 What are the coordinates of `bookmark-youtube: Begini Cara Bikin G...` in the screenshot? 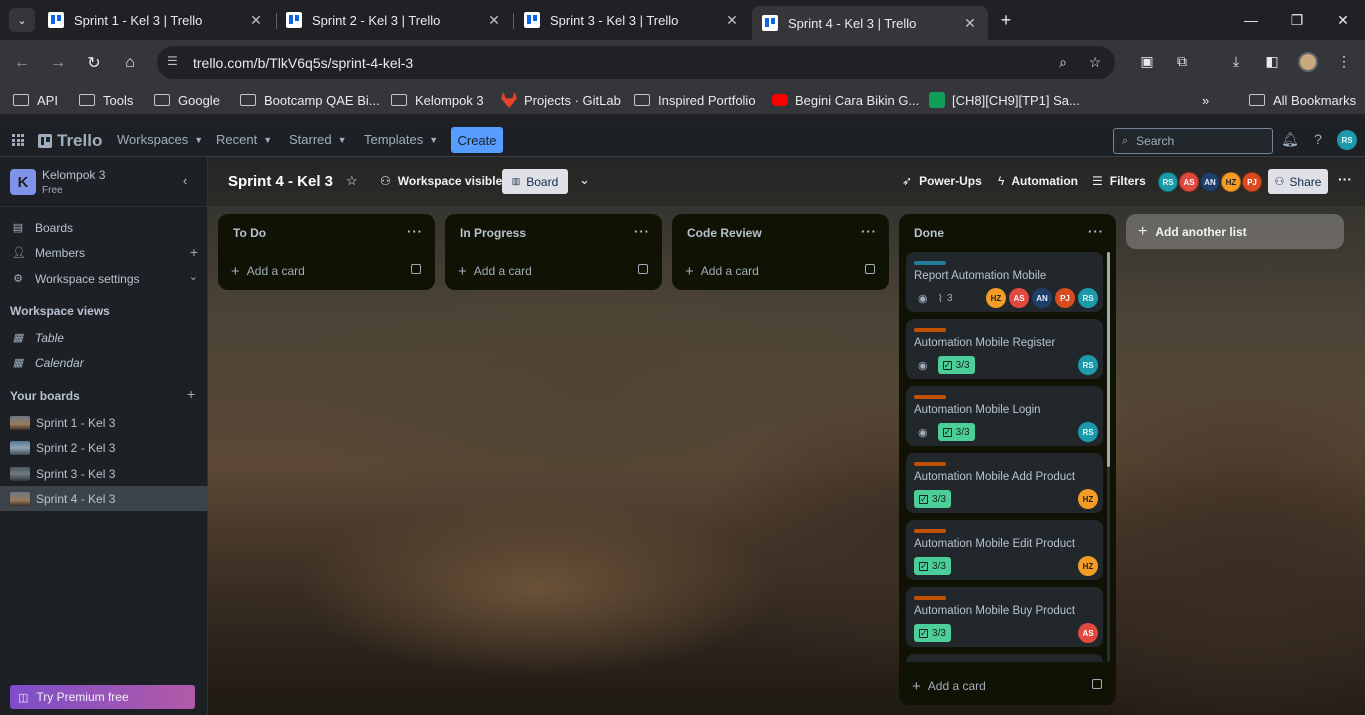 It's located at (845, 100).